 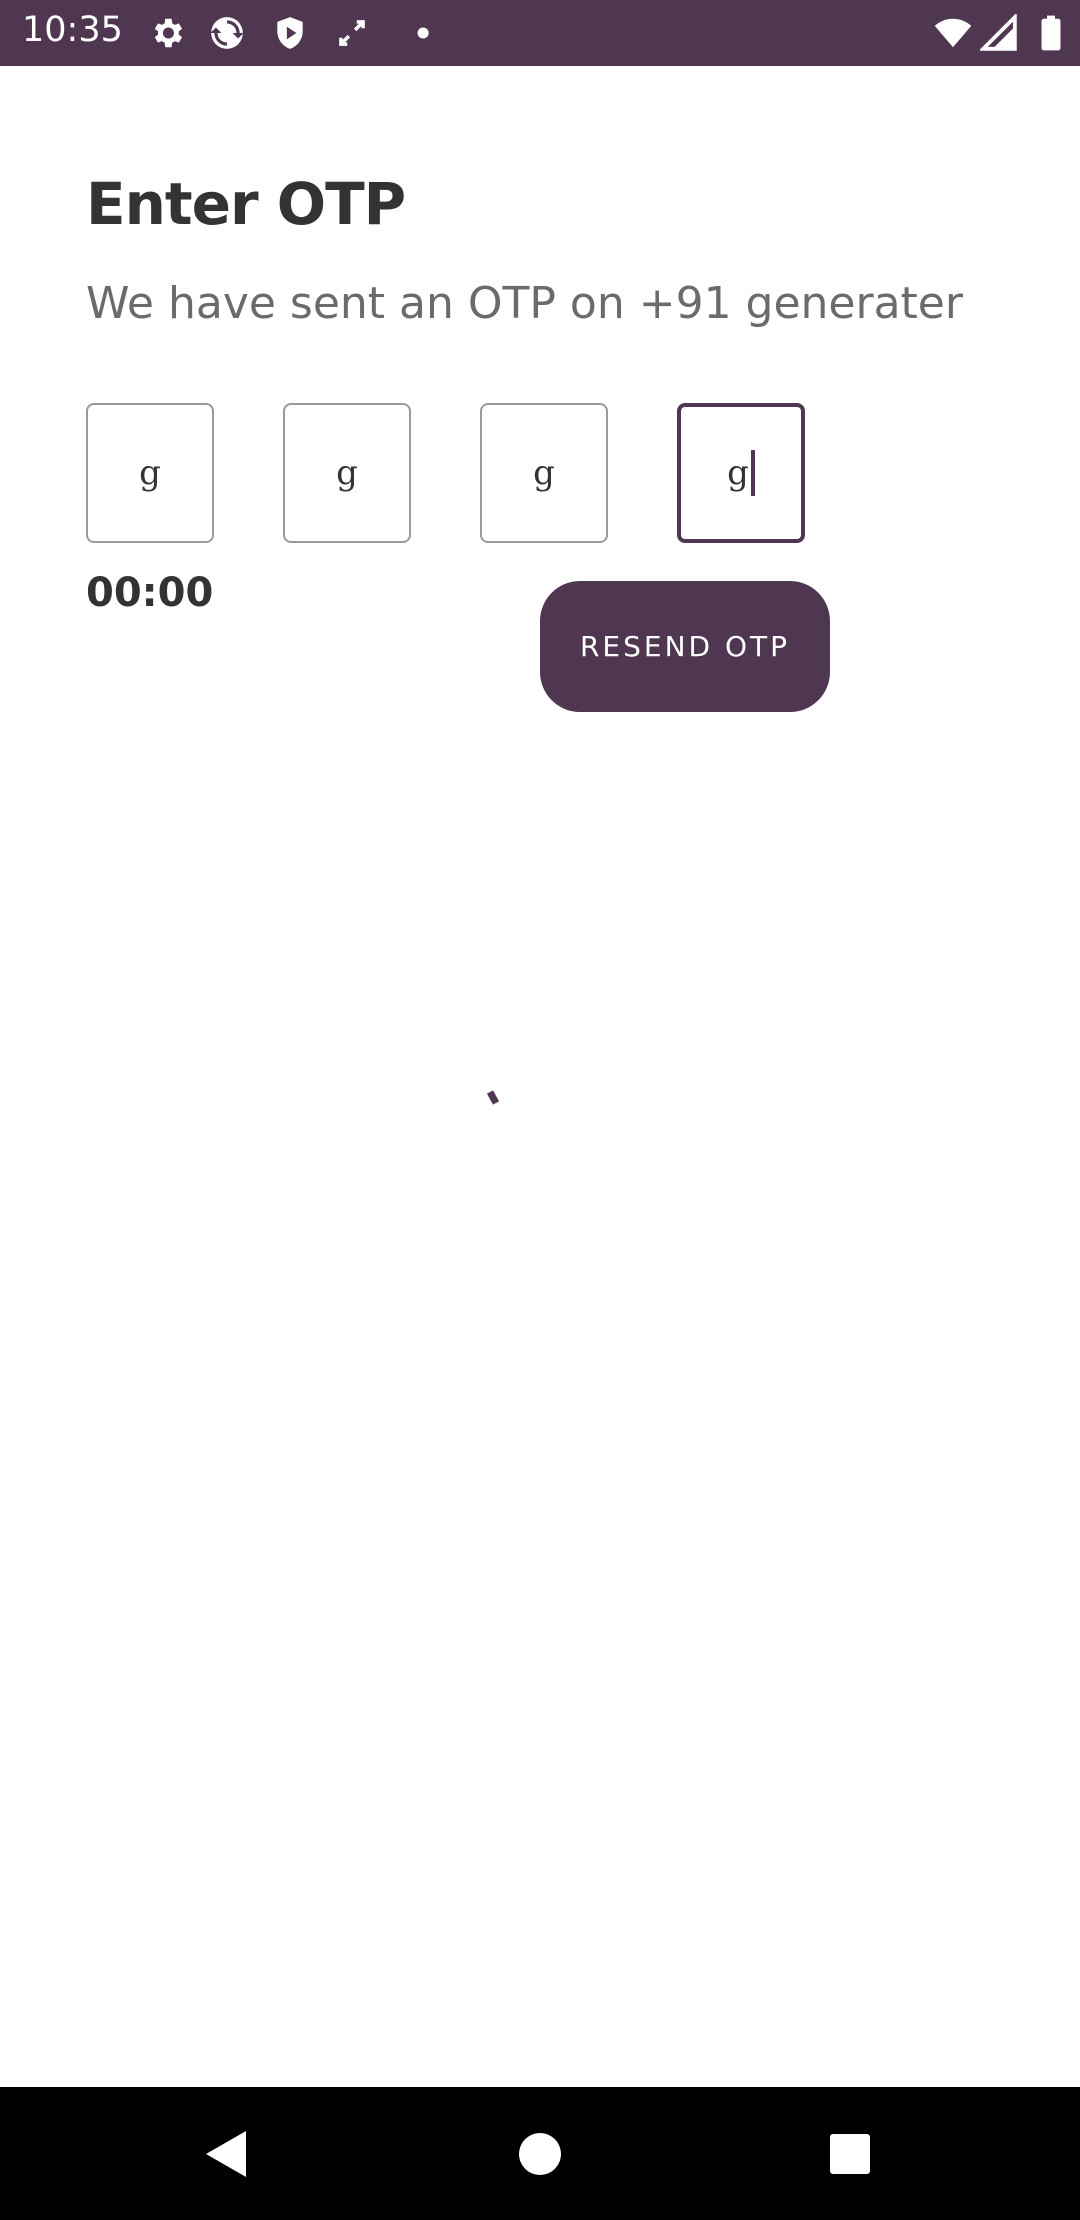 I want to click on otp-digit-2-value: g, so click(x=347, y=473).